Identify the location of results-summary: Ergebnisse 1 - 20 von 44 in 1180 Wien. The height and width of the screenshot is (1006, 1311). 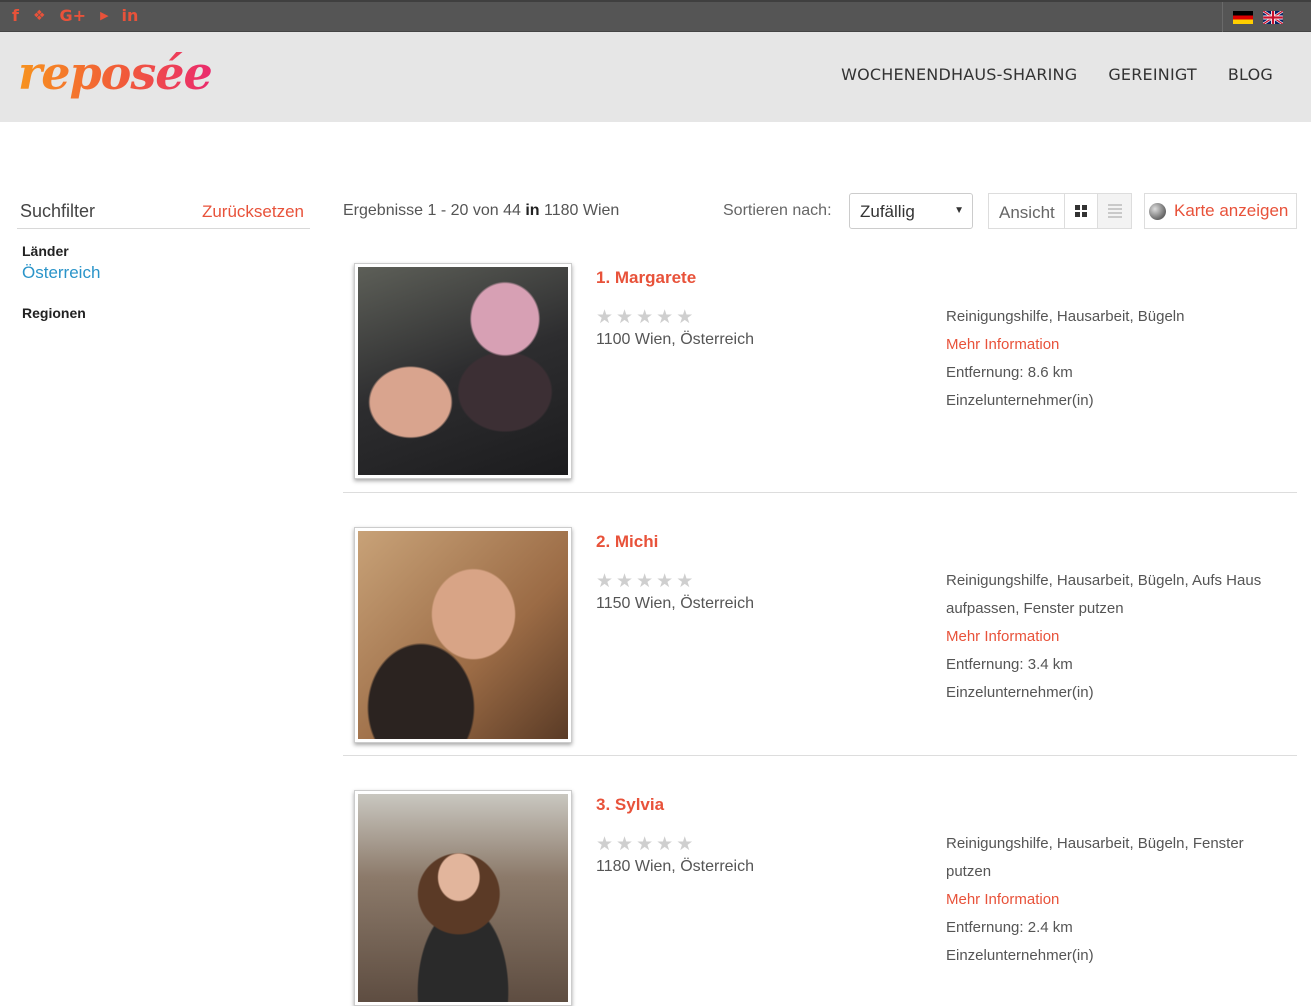
(481, 211).